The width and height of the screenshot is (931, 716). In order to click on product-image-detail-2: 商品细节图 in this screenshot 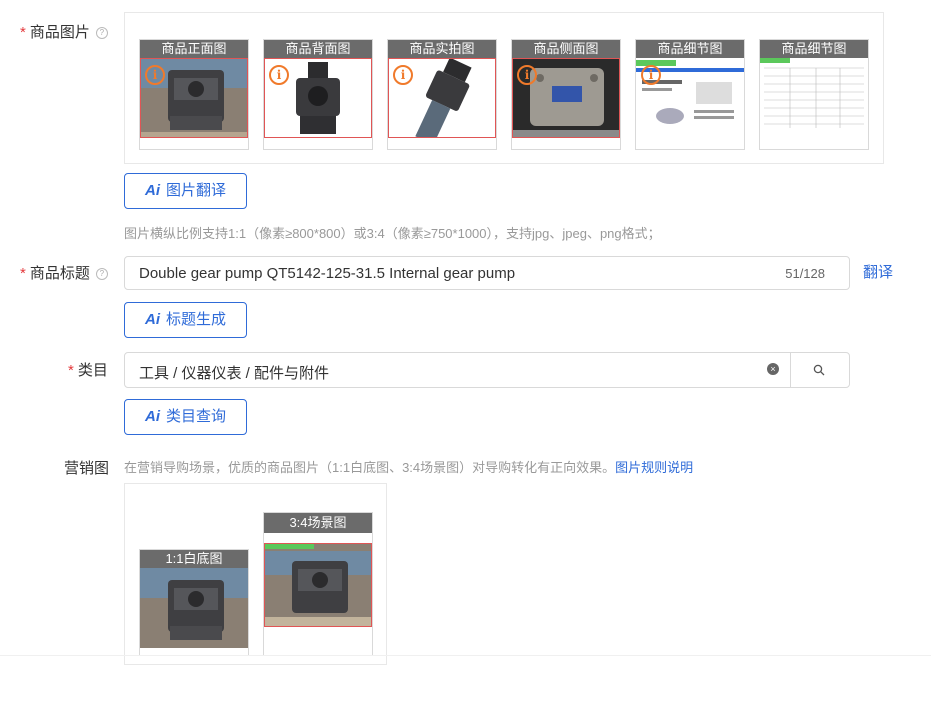, I will do `click(814, 94)`.